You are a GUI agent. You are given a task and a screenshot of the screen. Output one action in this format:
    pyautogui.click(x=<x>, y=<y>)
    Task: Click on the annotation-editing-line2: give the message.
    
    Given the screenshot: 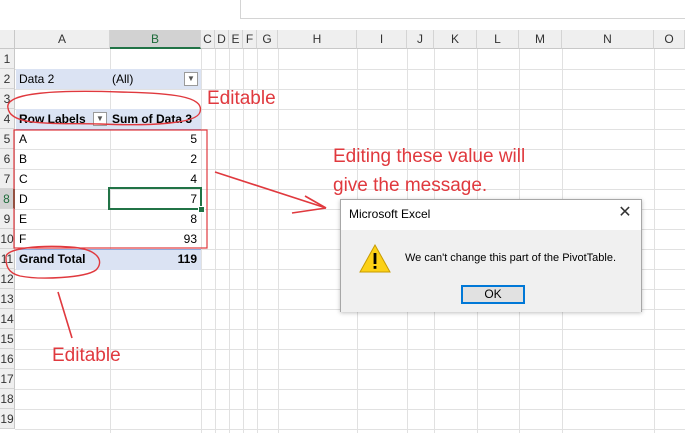 What is the action you would take?
    pyautogui.click(x=410, y=185)
    